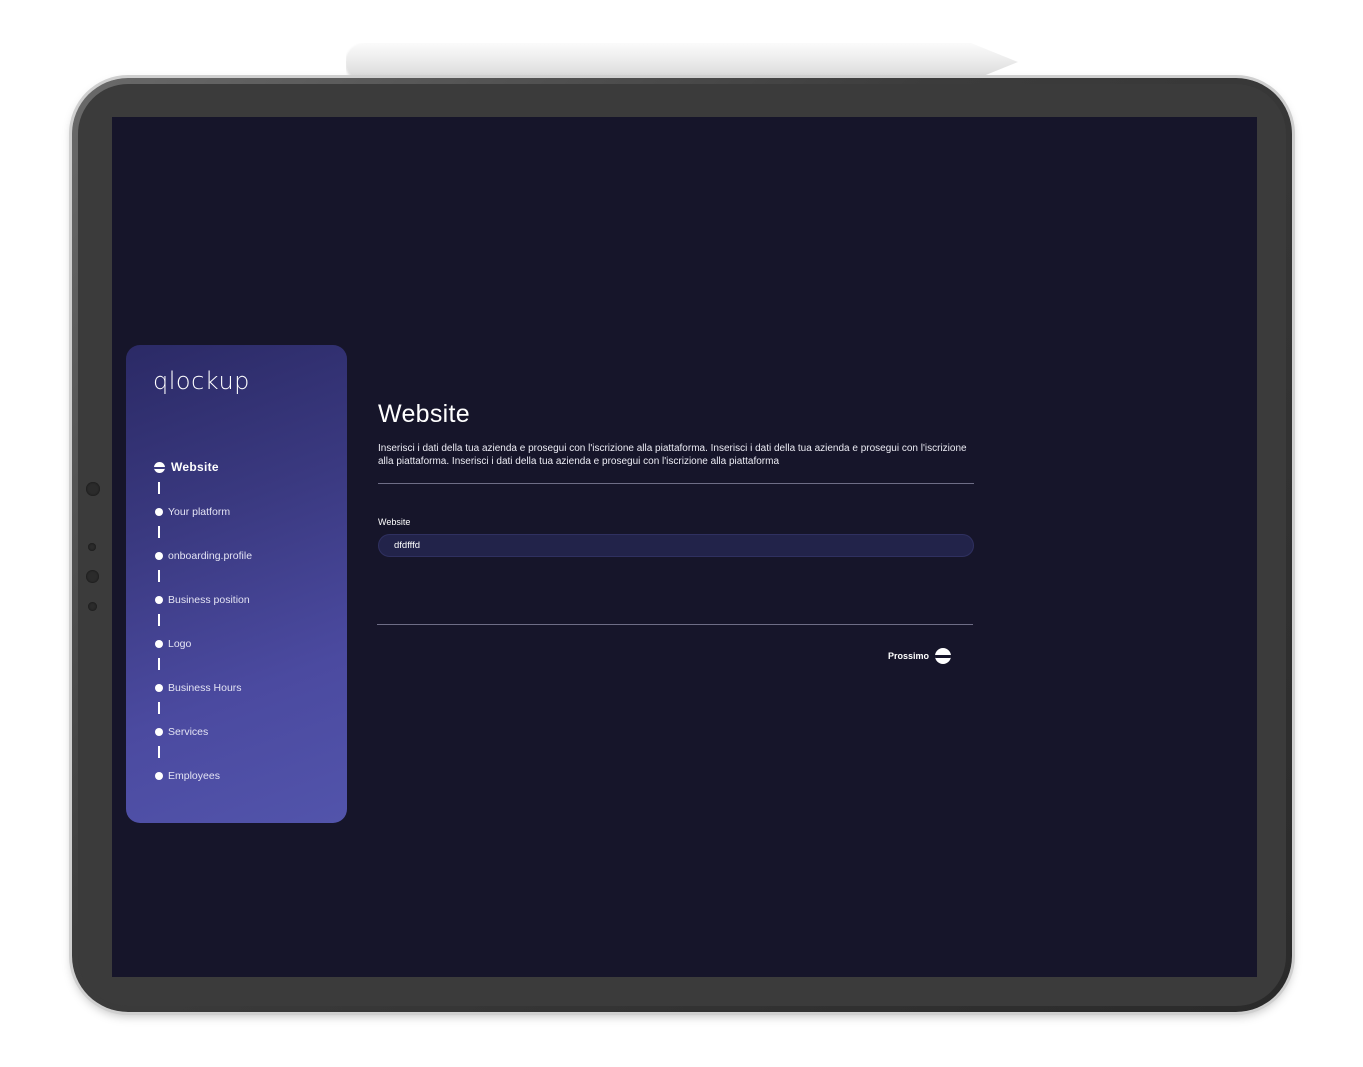 This screenshot has width=1363, height=1067. I want to click on top-divider, so click(676, 483).